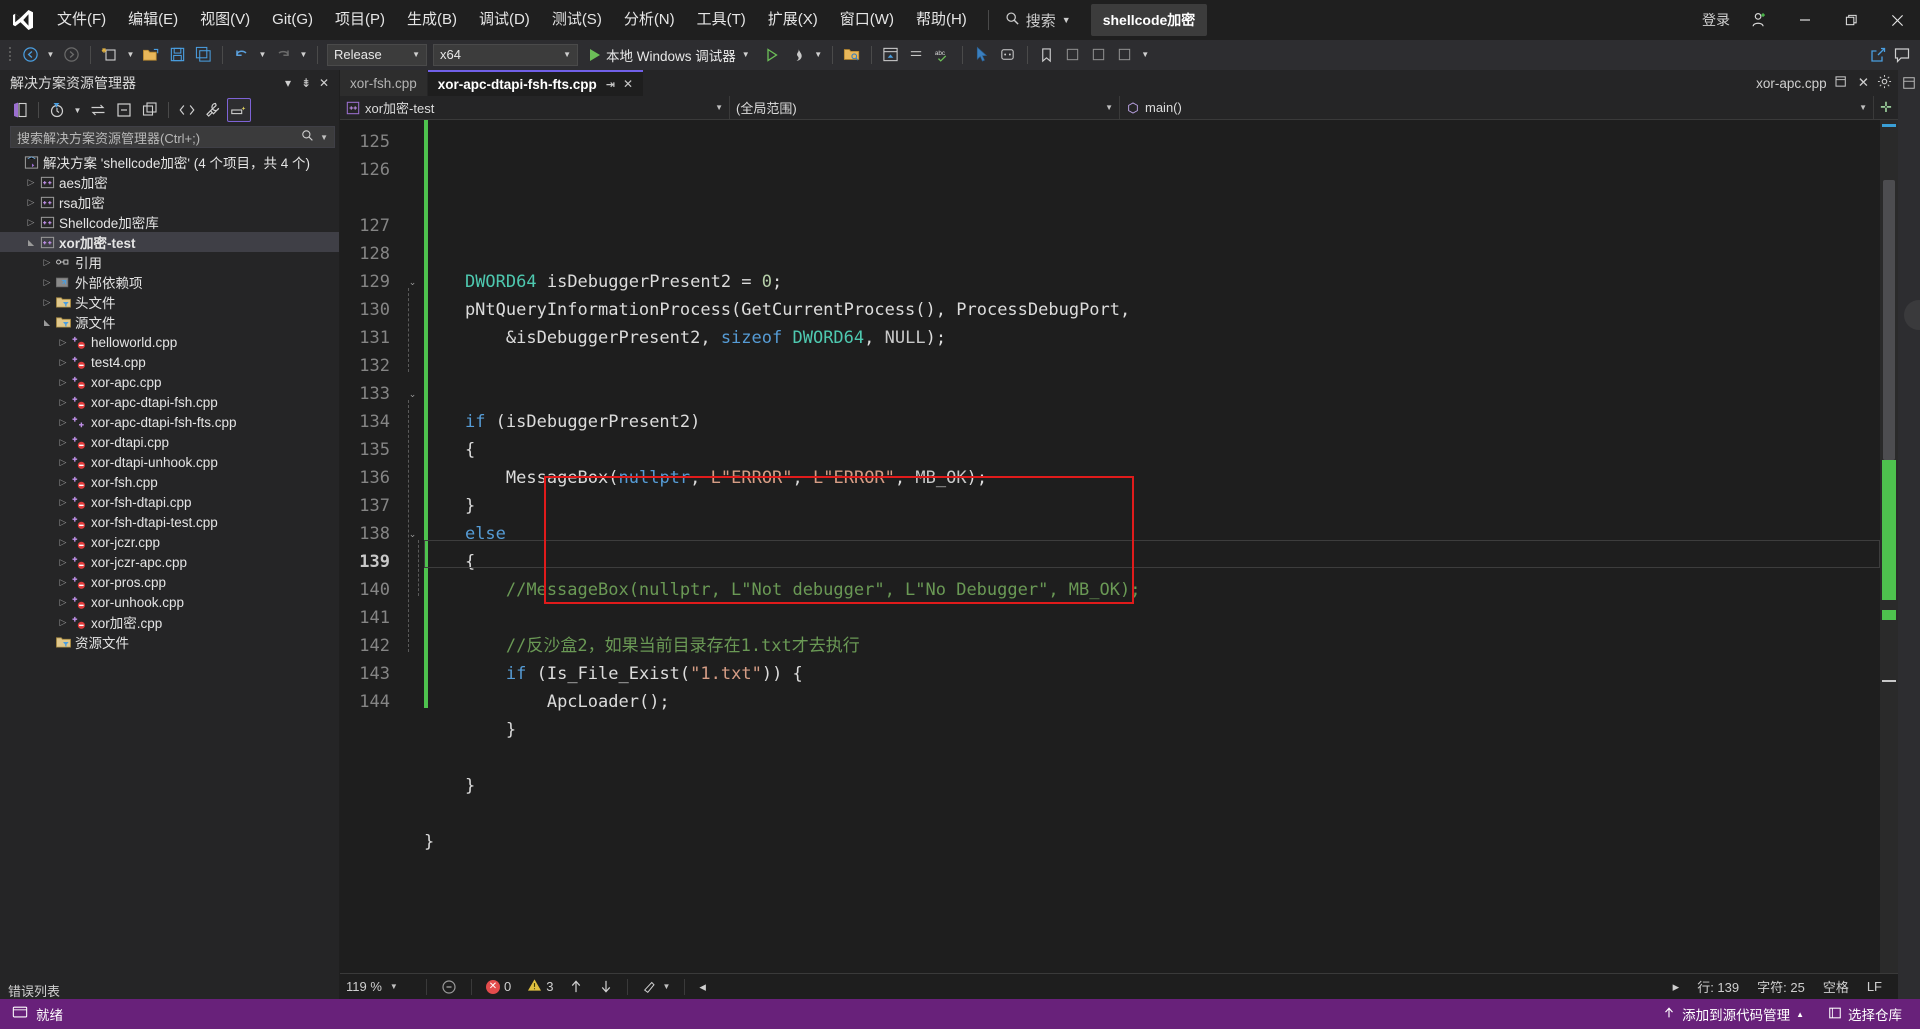 The image size is (1920, 1029). I want to click on search-folder-icon, so click(852, 55).